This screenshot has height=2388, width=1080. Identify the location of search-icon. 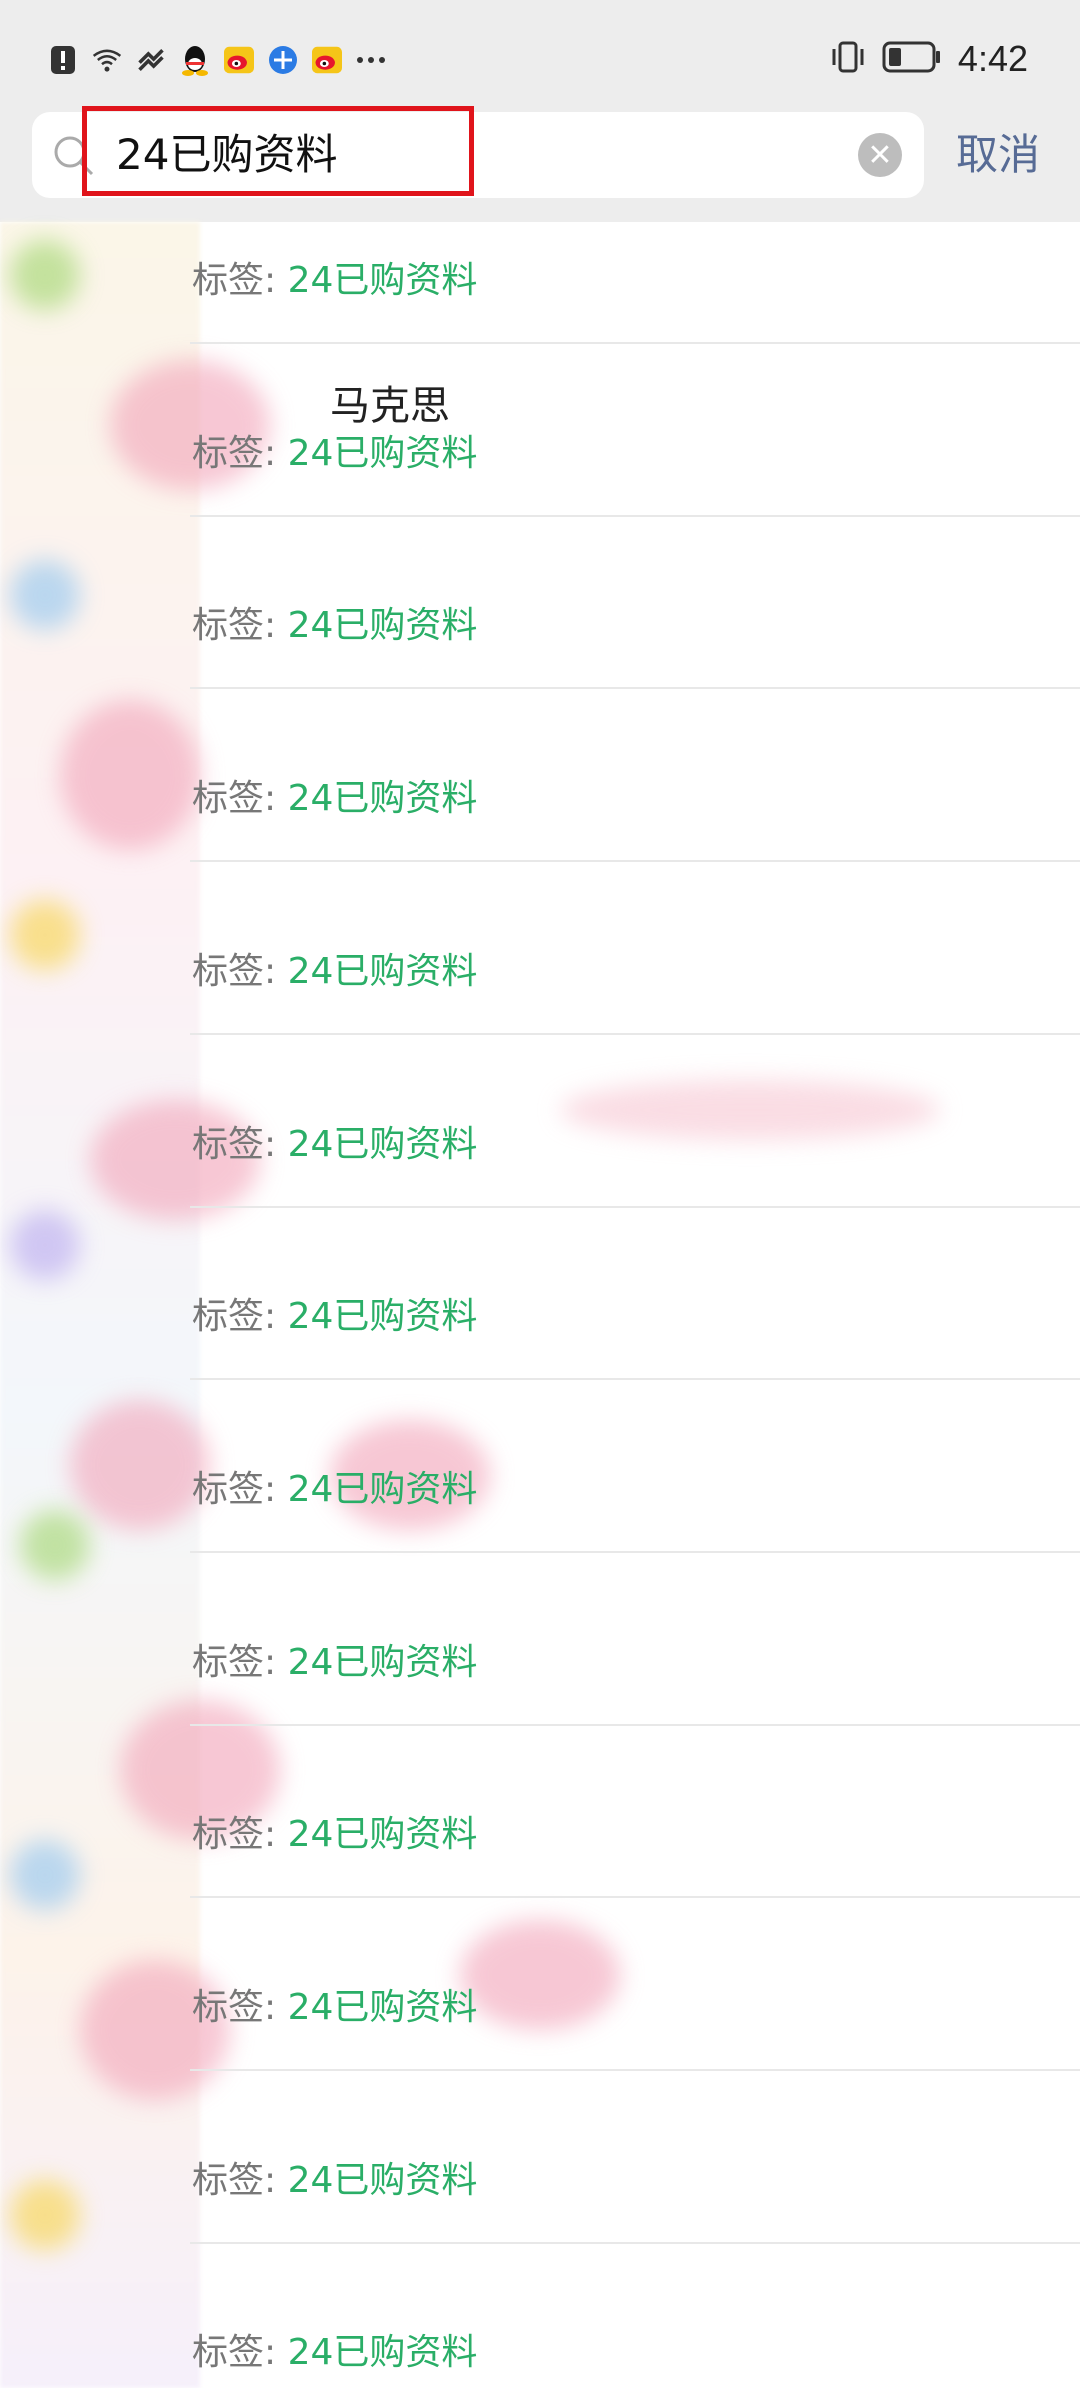
(74, 158).